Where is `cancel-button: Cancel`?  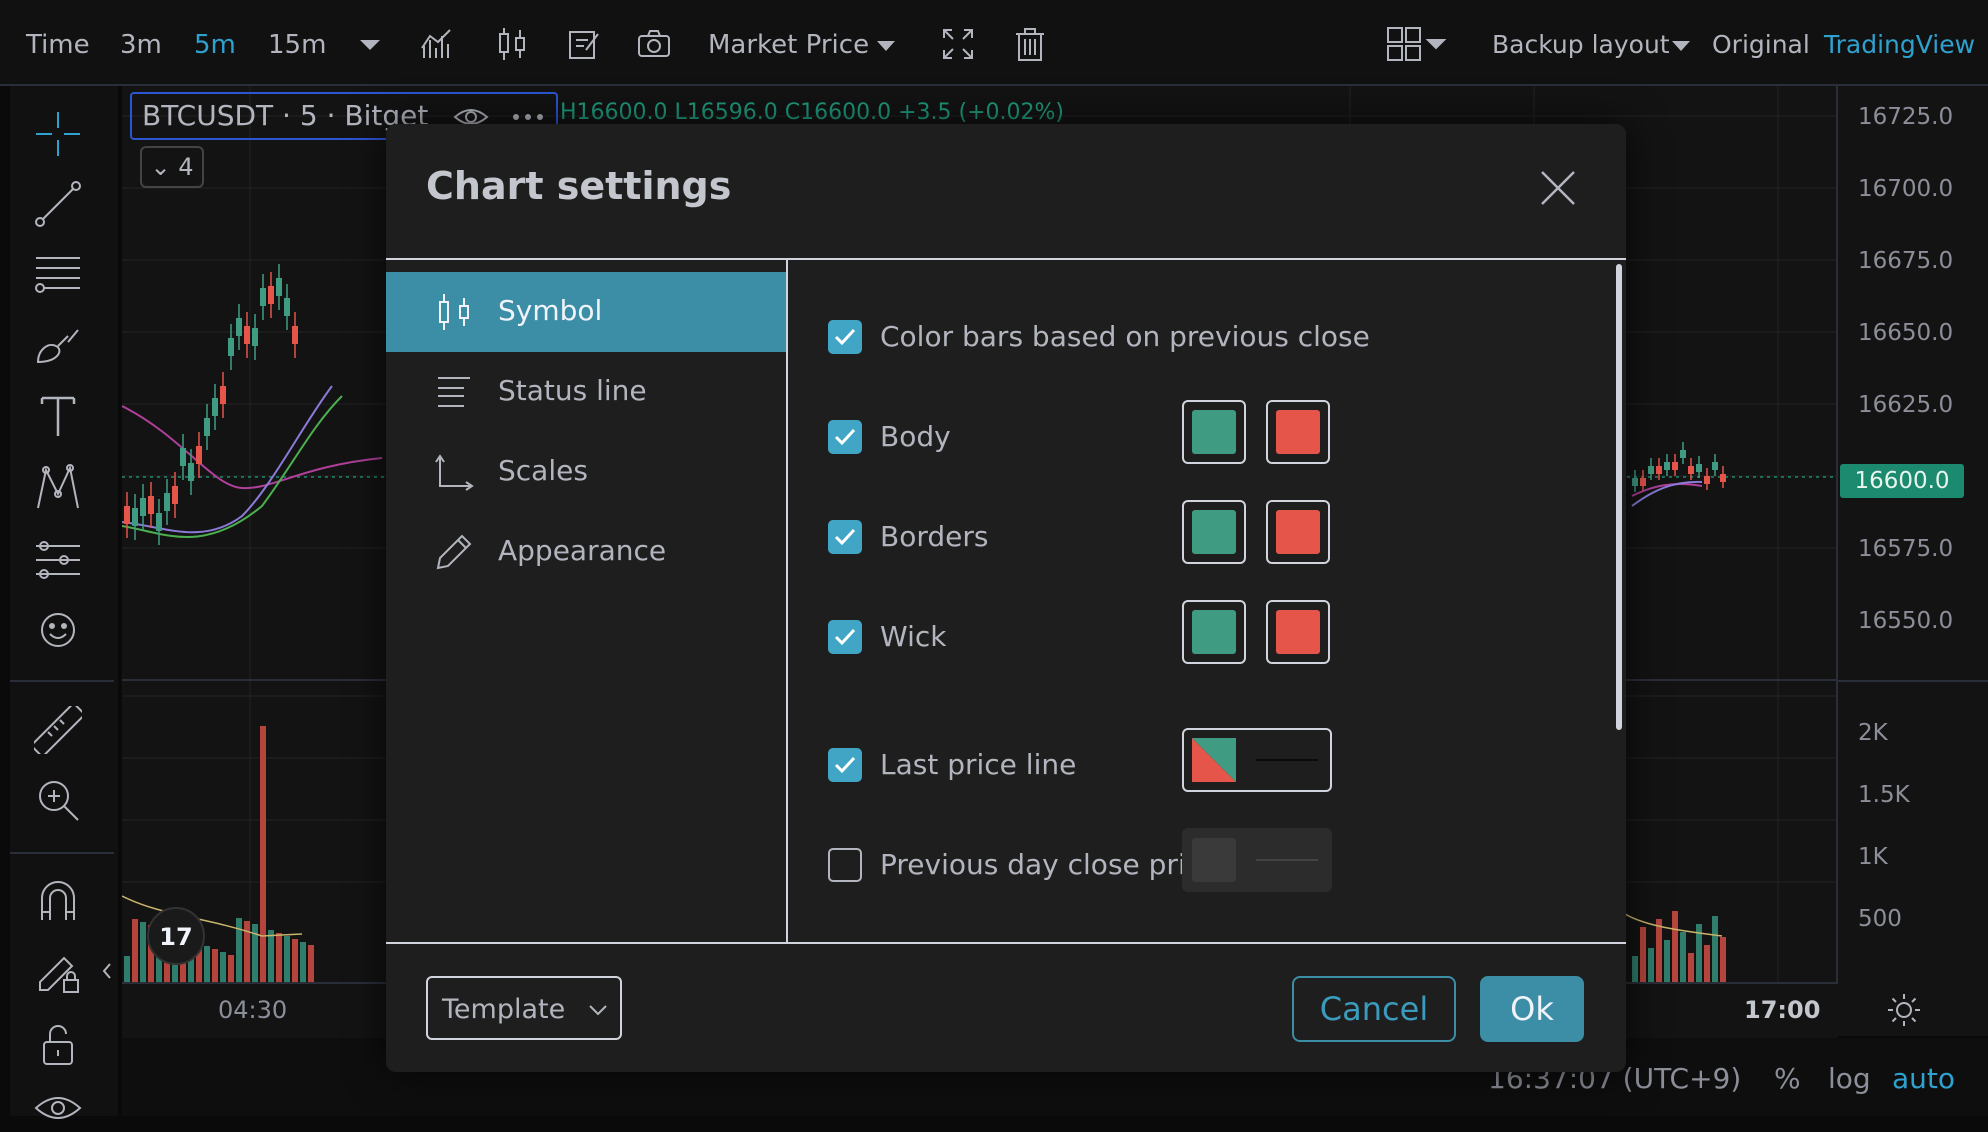
cancel-button: Cancel is located at coordinates (1374, 1009).